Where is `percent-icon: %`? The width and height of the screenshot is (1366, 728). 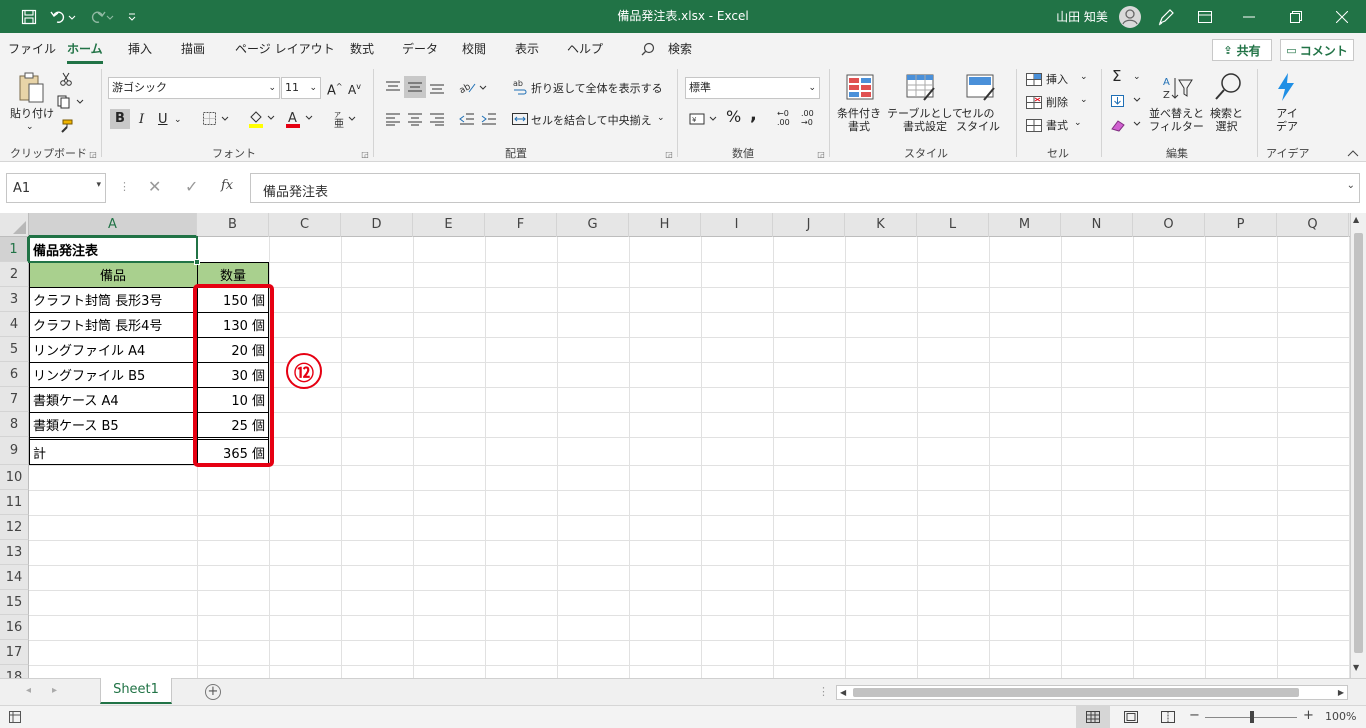
percent-icon: % is located at coordinates (733, 117).